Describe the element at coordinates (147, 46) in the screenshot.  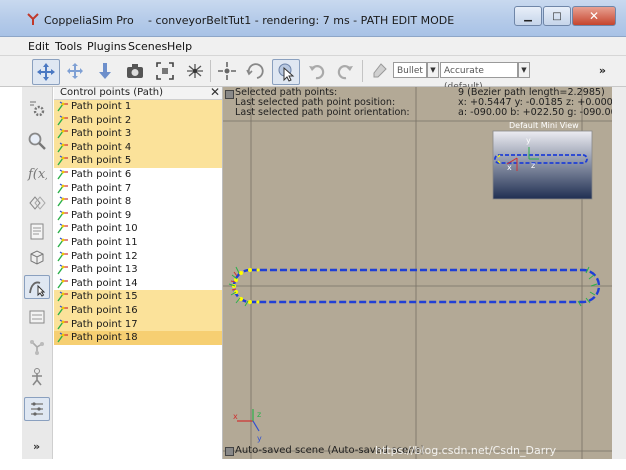
I see `menu-scenes: Scenes` at that location.